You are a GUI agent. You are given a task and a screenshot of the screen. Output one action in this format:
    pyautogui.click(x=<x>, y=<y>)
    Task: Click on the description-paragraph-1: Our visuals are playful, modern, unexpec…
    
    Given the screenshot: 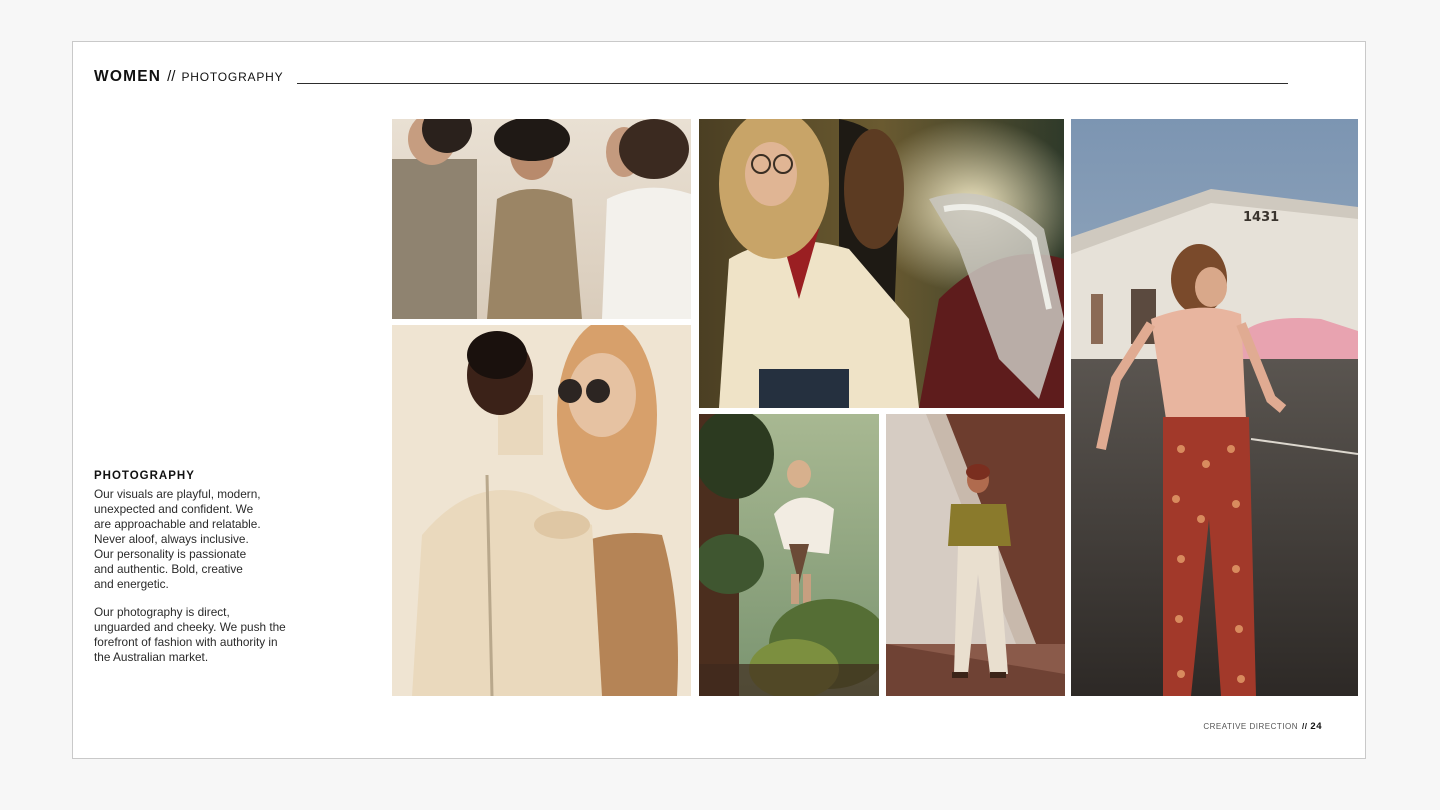 What is the action you would take?
    pyautogui.click(x=177, y=539)
    